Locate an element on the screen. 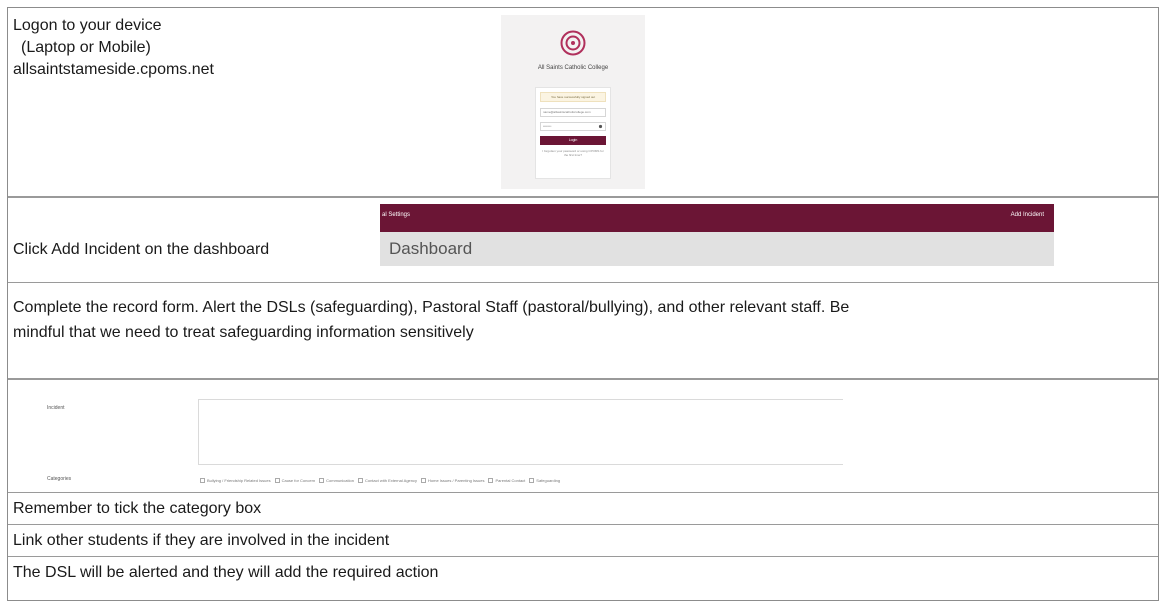 This screenshot has width=1166, height=602. category-item: Bullying / Friendship Related Issues is located at coordinates (235, 480).